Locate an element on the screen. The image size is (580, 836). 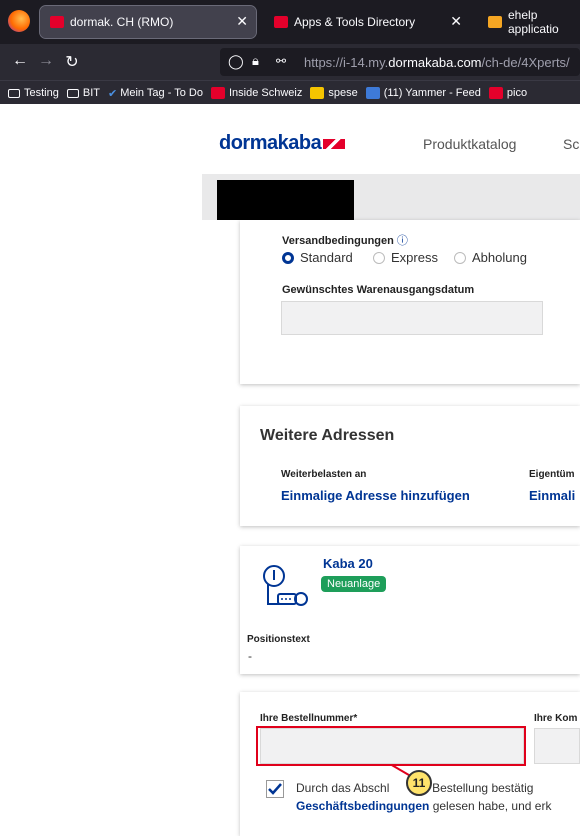
shield-icon: ◯ is located at coordinates (236, 61).